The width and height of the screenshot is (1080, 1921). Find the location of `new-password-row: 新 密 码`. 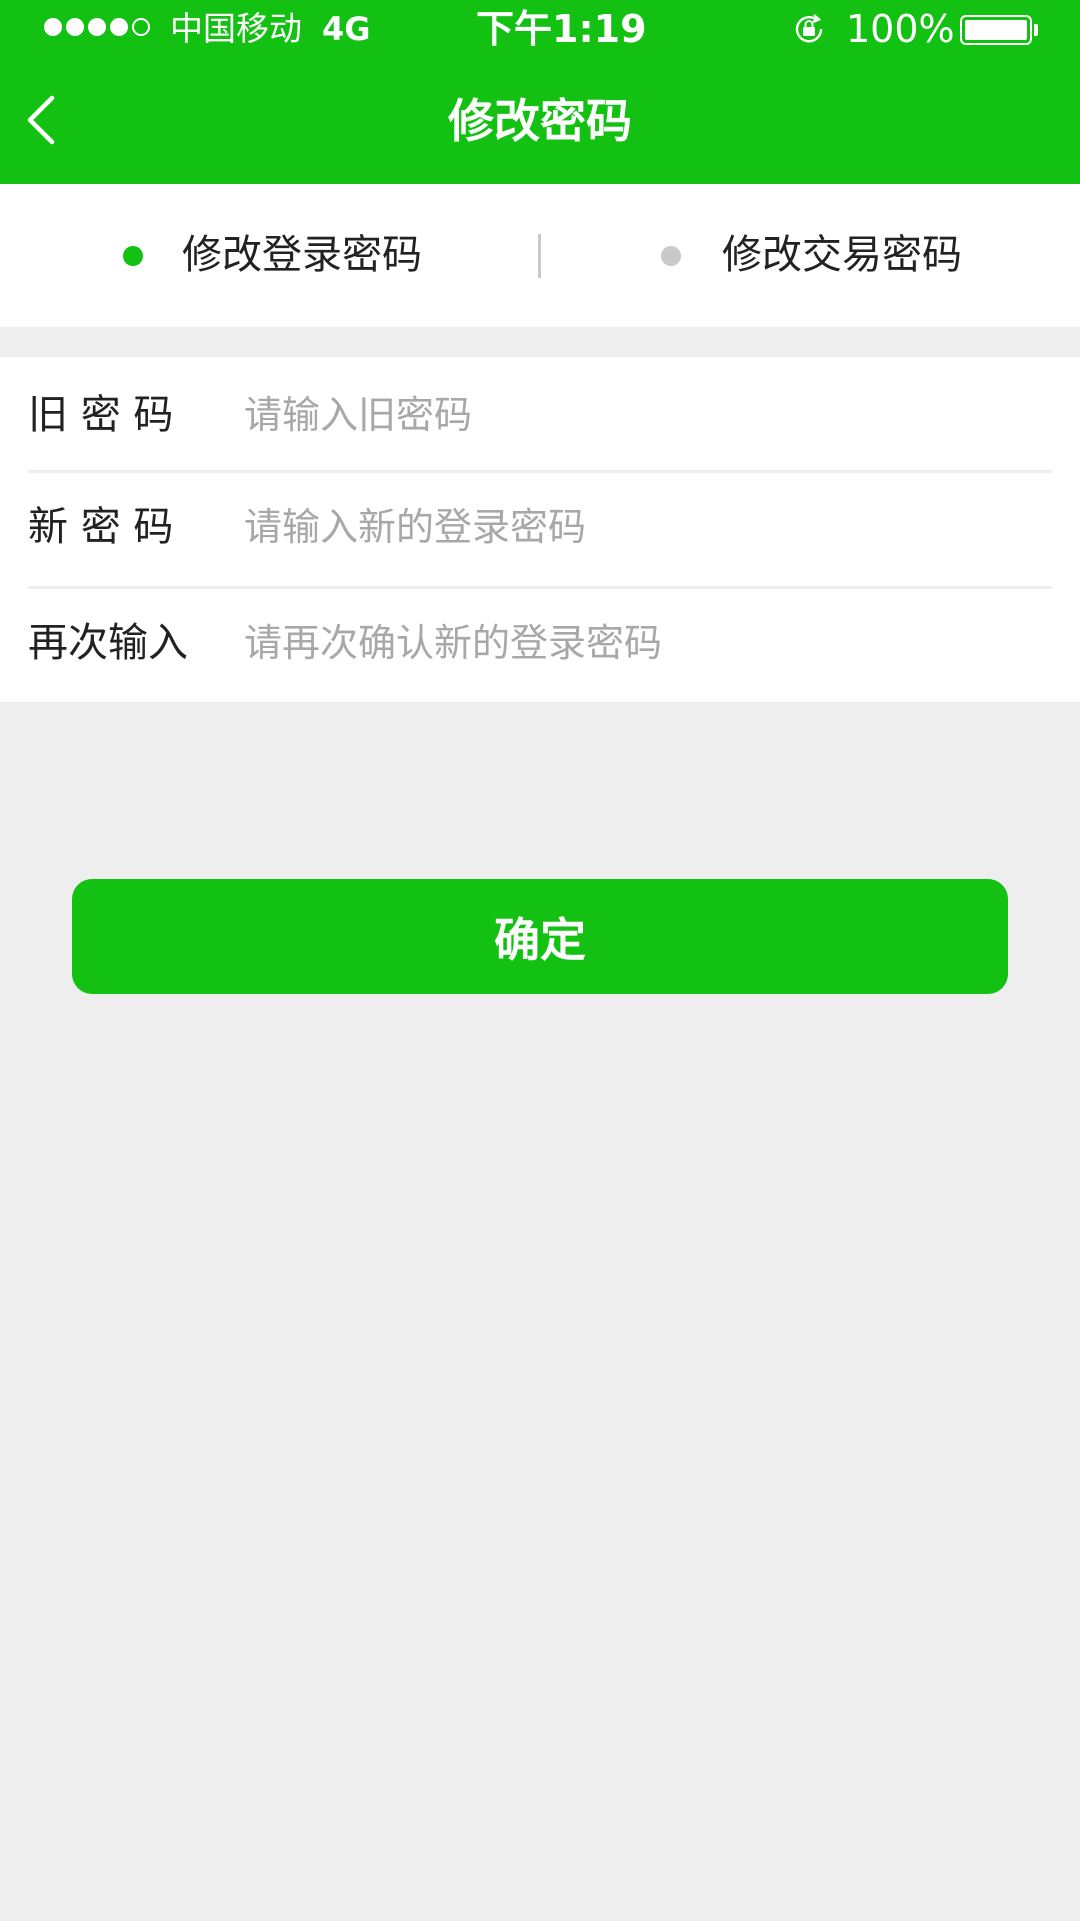

new-password-row: 新 密 码 is located at coordinates (540, 529).